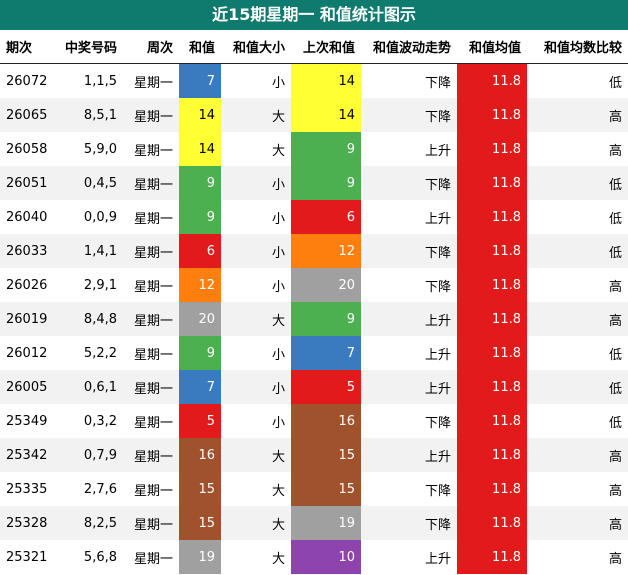  I want to click on cell-prev-sum: 20, so click(326, 285).